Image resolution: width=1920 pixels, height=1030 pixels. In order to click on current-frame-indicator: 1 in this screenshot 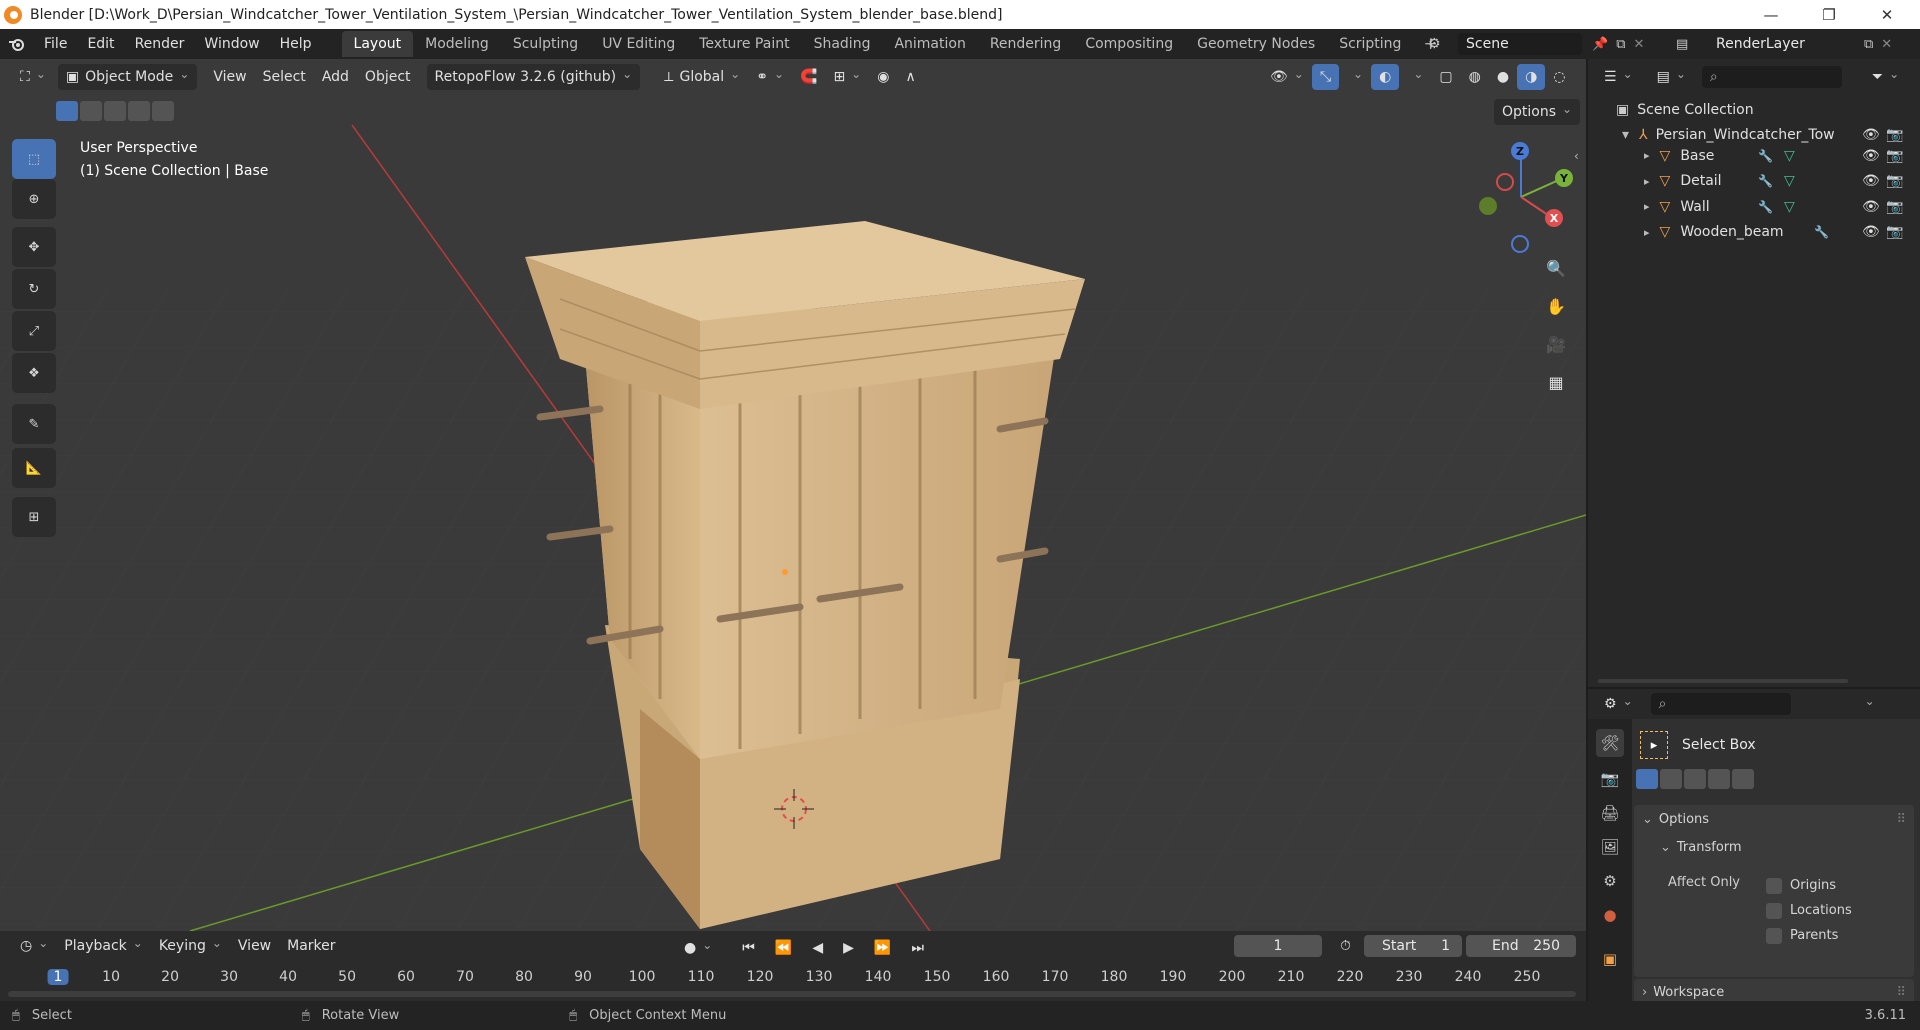, I will do `click(58, 977)`.